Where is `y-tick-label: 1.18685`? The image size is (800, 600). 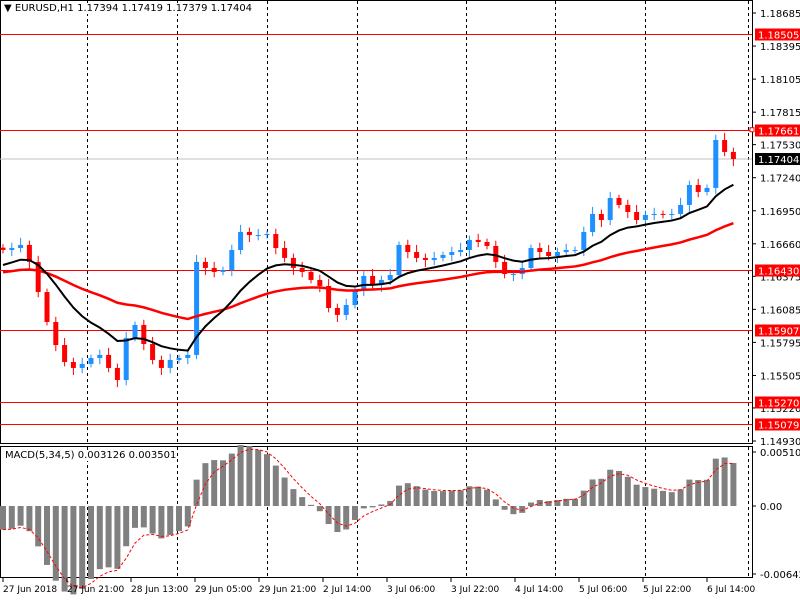
y-tick-label: 1.18685 is located at coordinates (780, 14).